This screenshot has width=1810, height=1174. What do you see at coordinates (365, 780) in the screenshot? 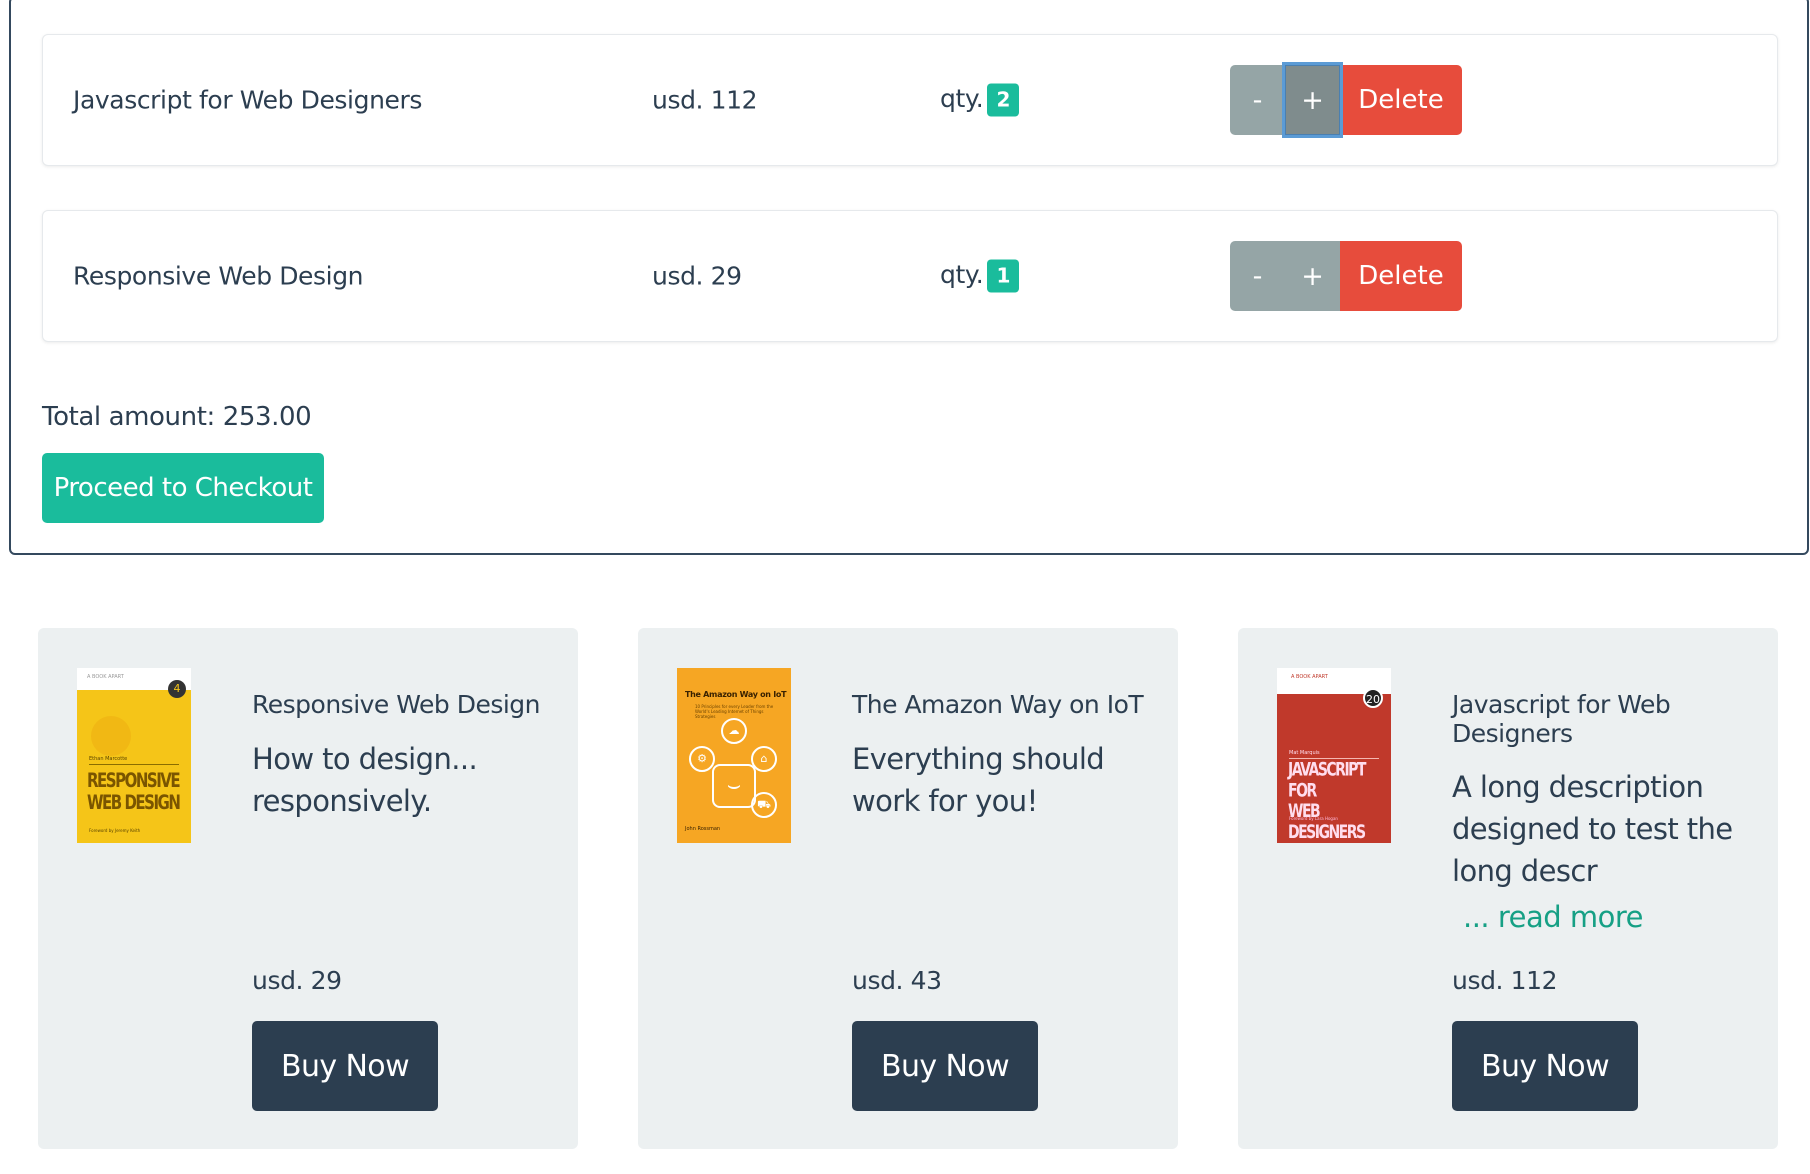
I see `product-description: How to design... responsively.` at bounding box center [365, 780].